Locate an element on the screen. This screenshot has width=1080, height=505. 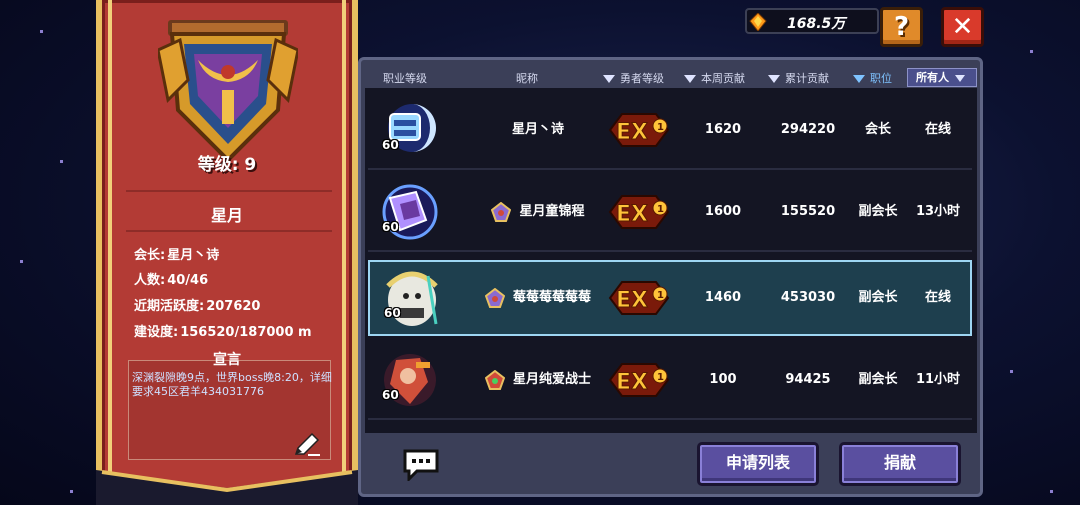
chevron-down-icon is located at coordinates (960, 78).